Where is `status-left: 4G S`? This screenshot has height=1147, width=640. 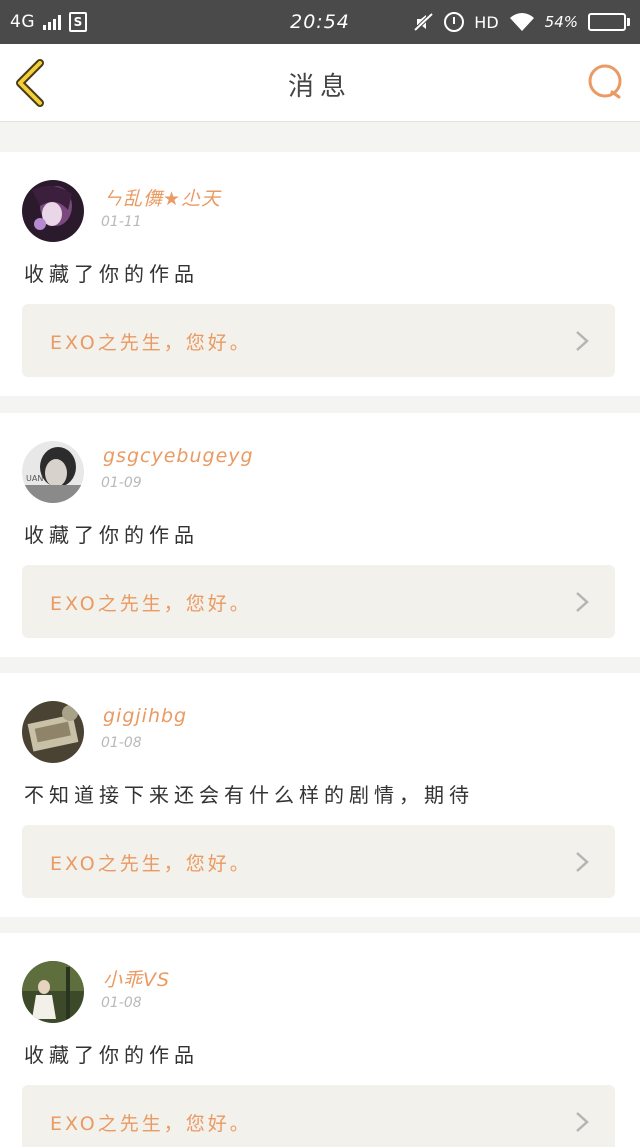 status-left: 4G S is located at coordinates (48, 22).